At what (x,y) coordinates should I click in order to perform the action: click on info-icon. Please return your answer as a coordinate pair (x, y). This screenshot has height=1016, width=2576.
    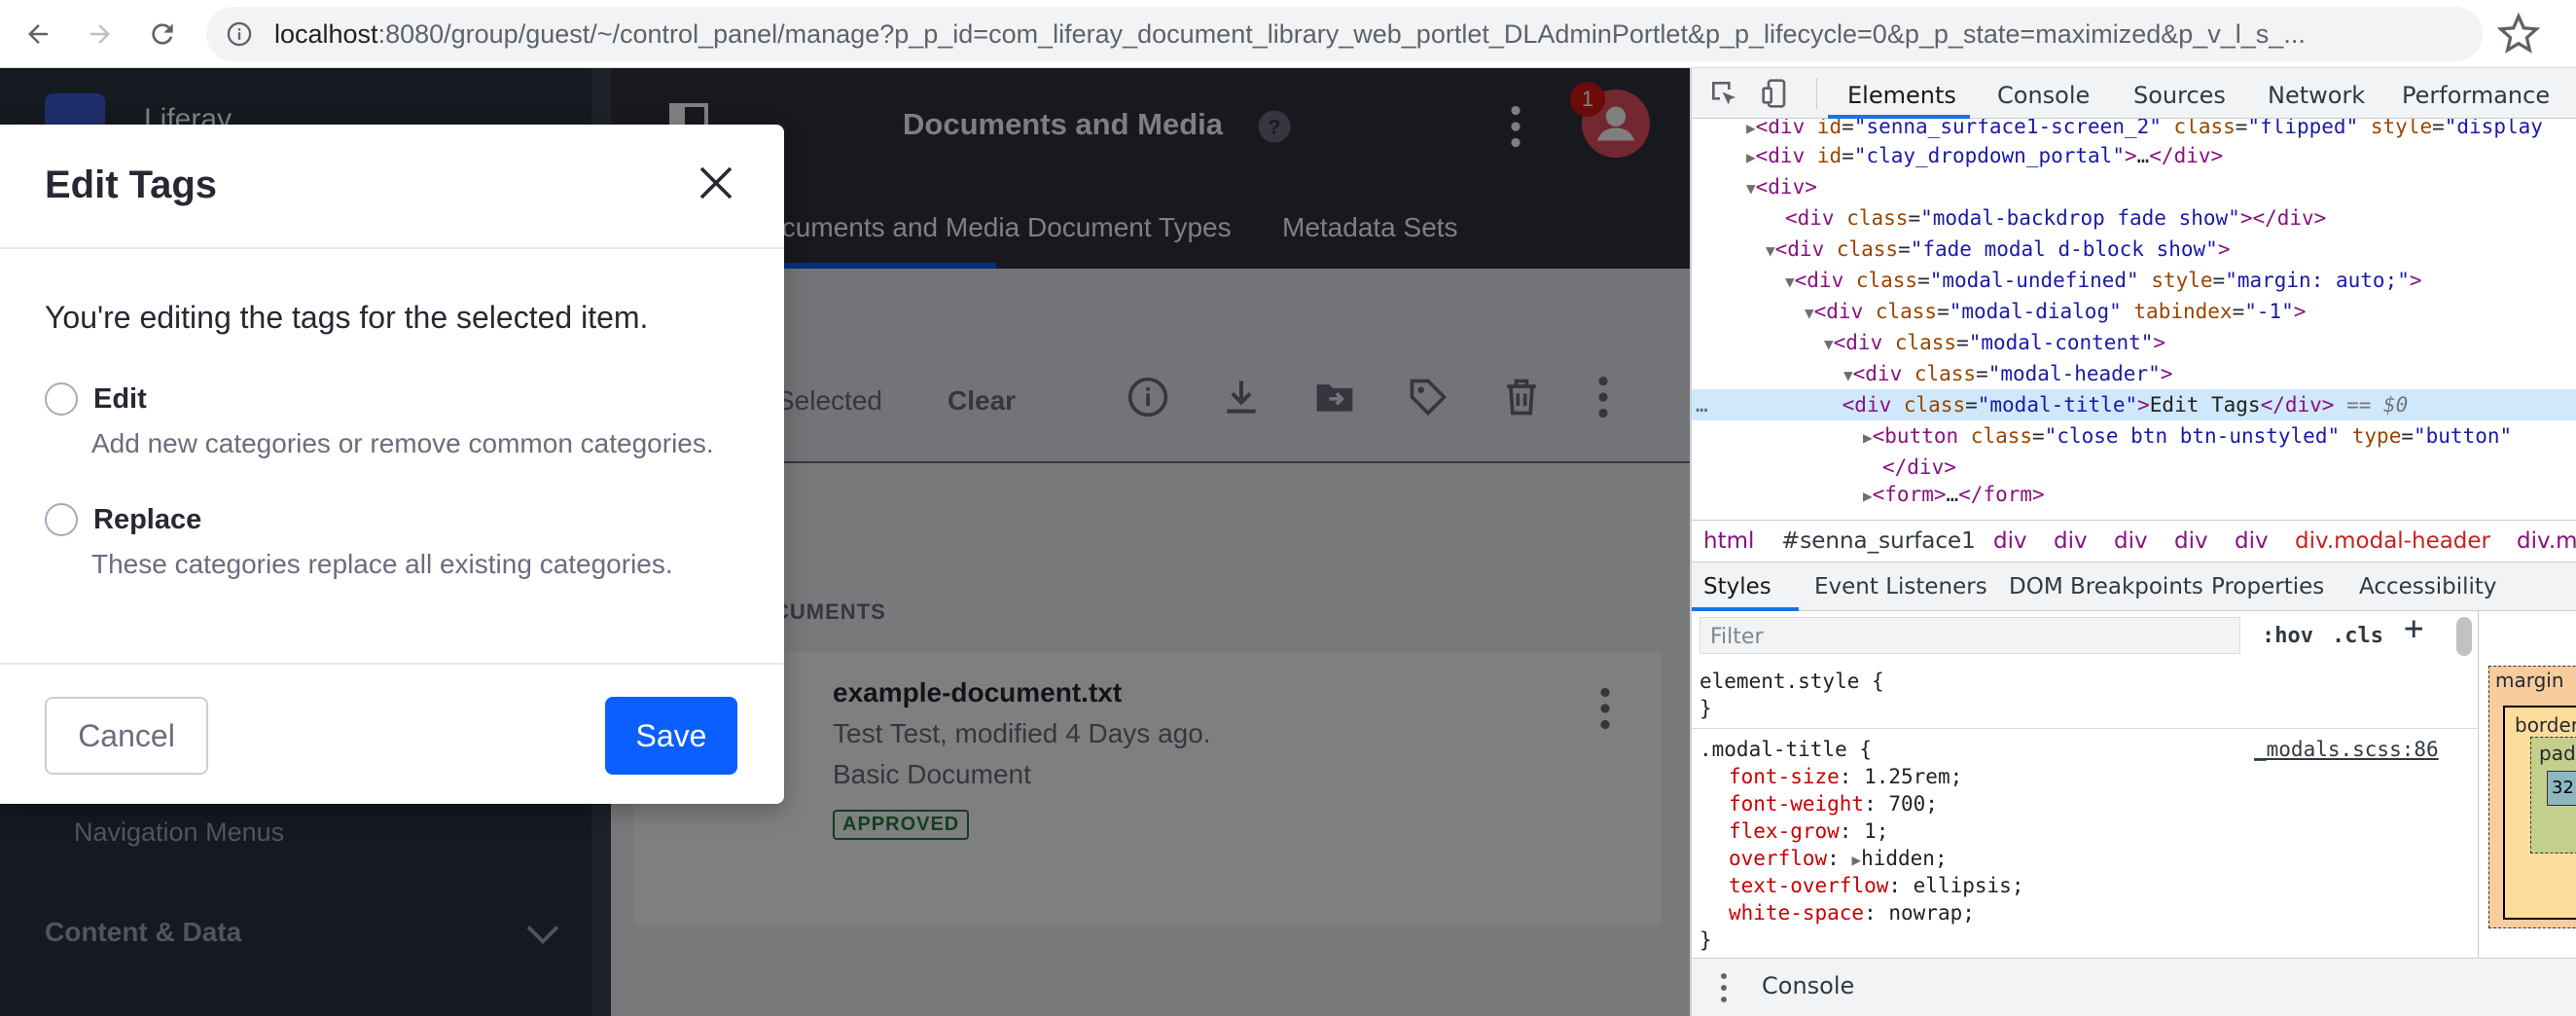
    Looking at the image, I should click on (239, 34).